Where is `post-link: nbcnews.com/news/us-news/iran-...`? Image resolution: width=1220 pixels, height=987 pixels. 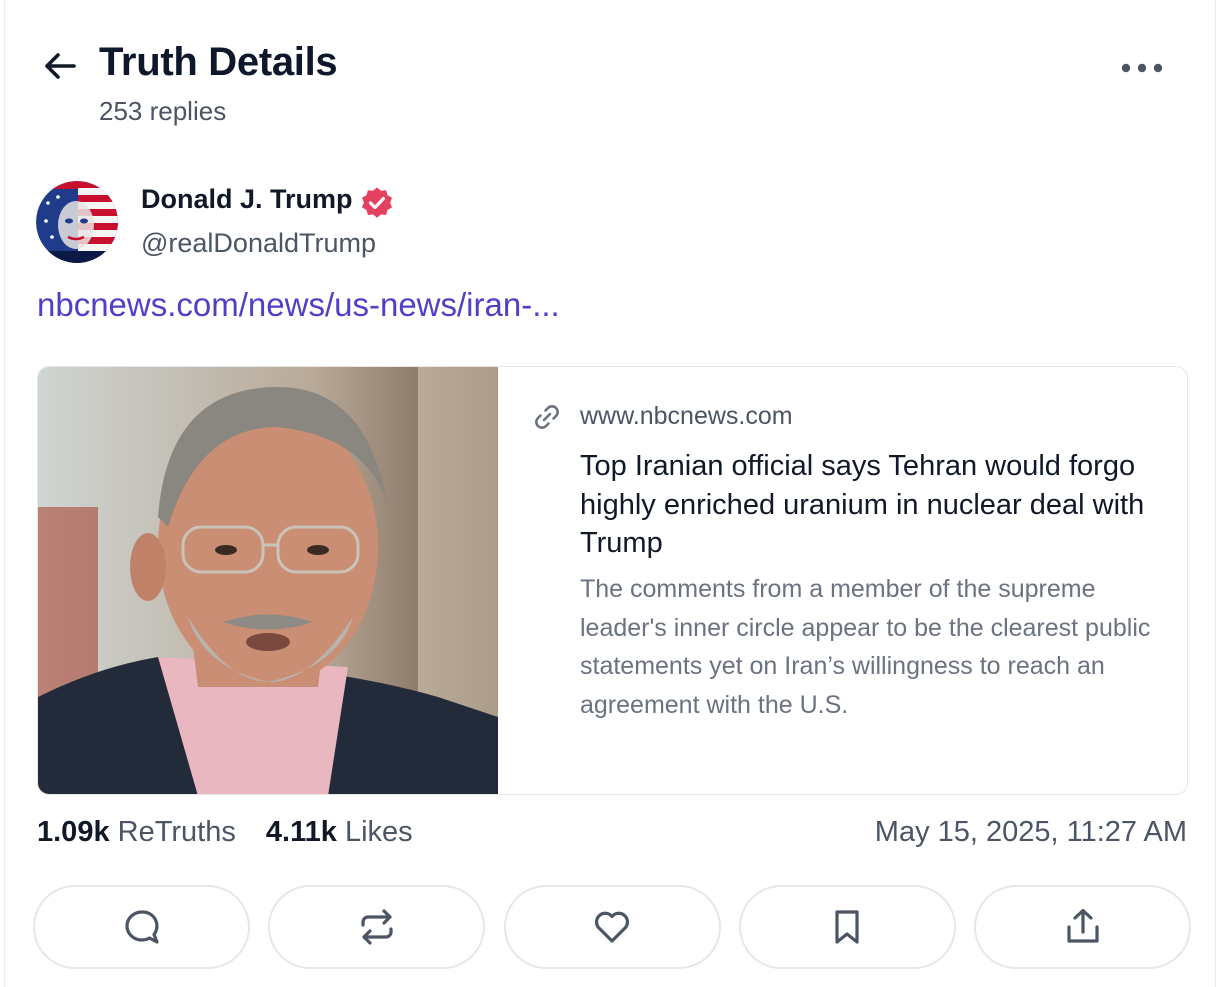
post-link: nbcnews.com/news/us-news/iran-... is located at coordinates (298, 305).